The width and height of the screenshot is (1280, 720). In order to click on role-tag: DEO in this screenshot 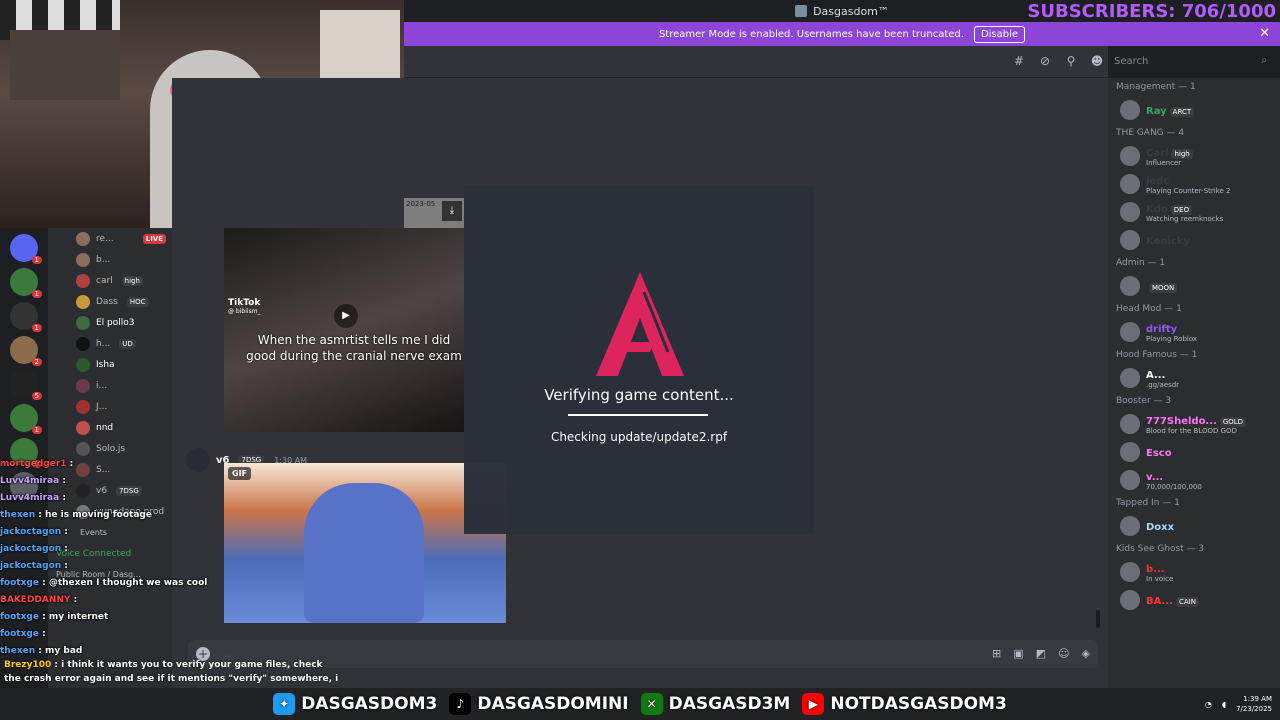, I will do `click(1181, 209)`.